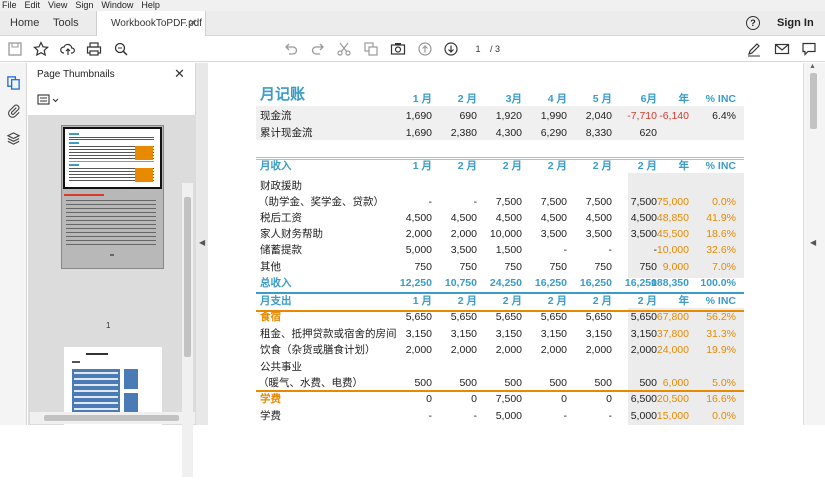 The image size is (825, 480). I want to click on cell-value: 1,990, so click(553, 116).